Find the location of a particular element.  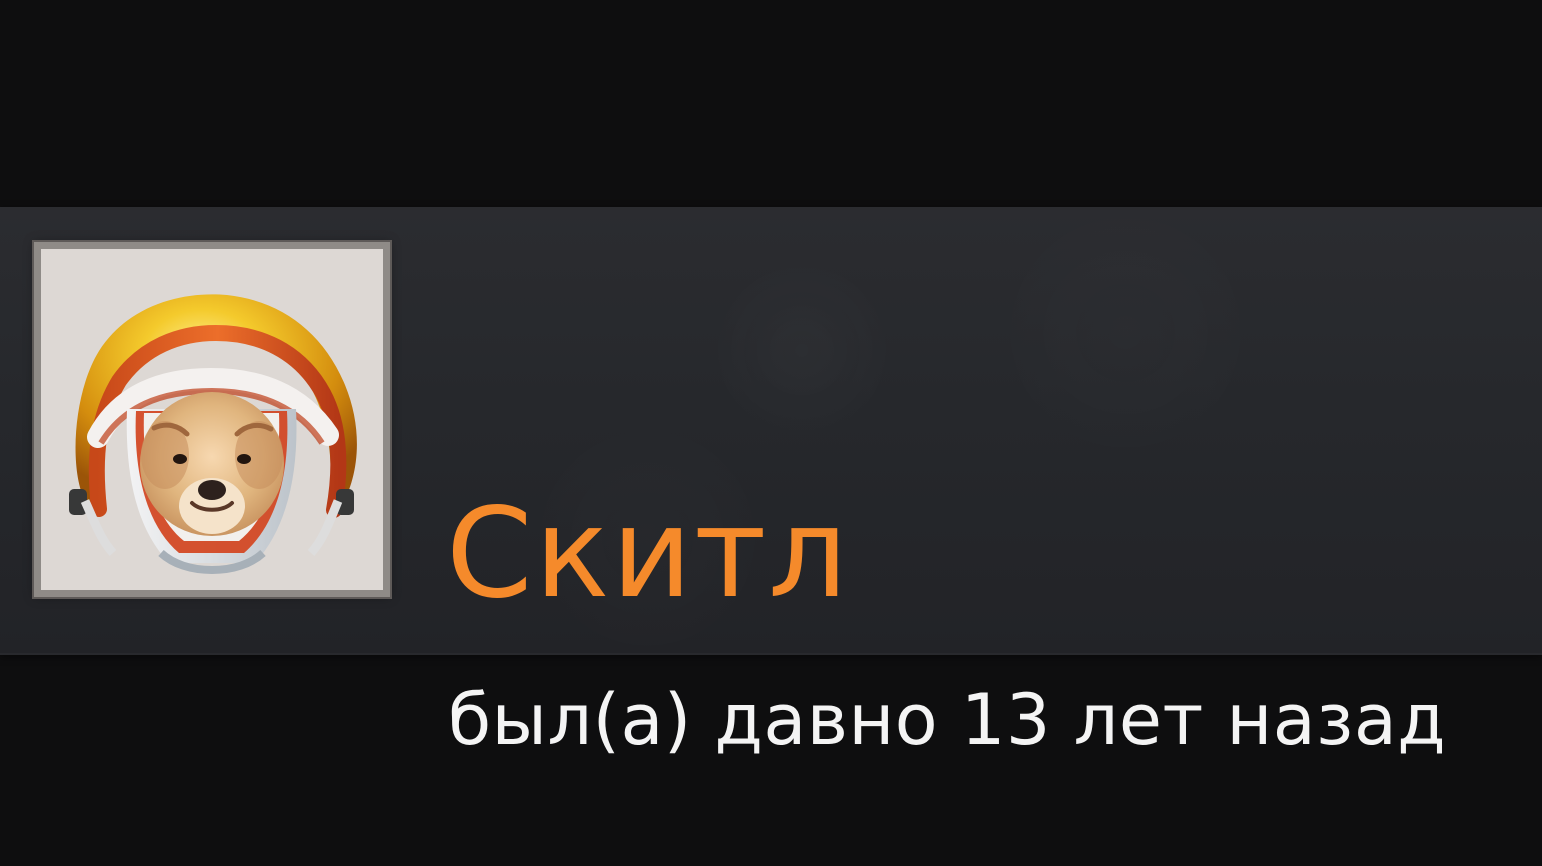

avatar-frame is located at coordinates (212, 419).